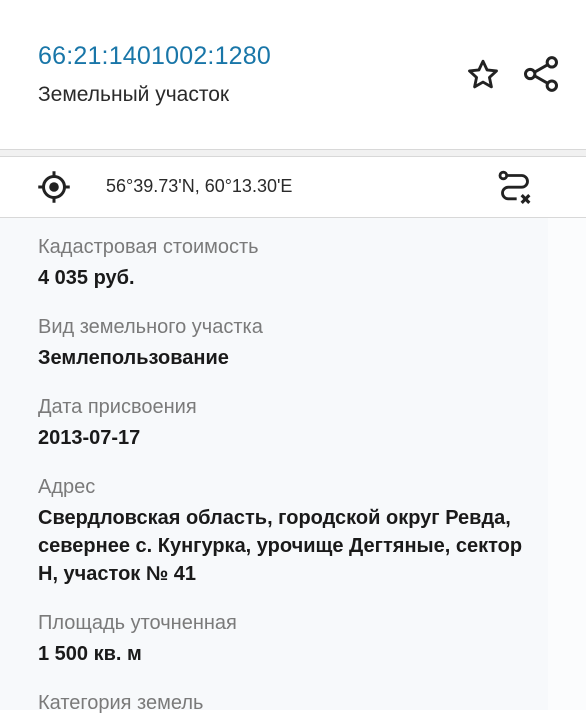  I want to click on route-button, so click(515, 188).